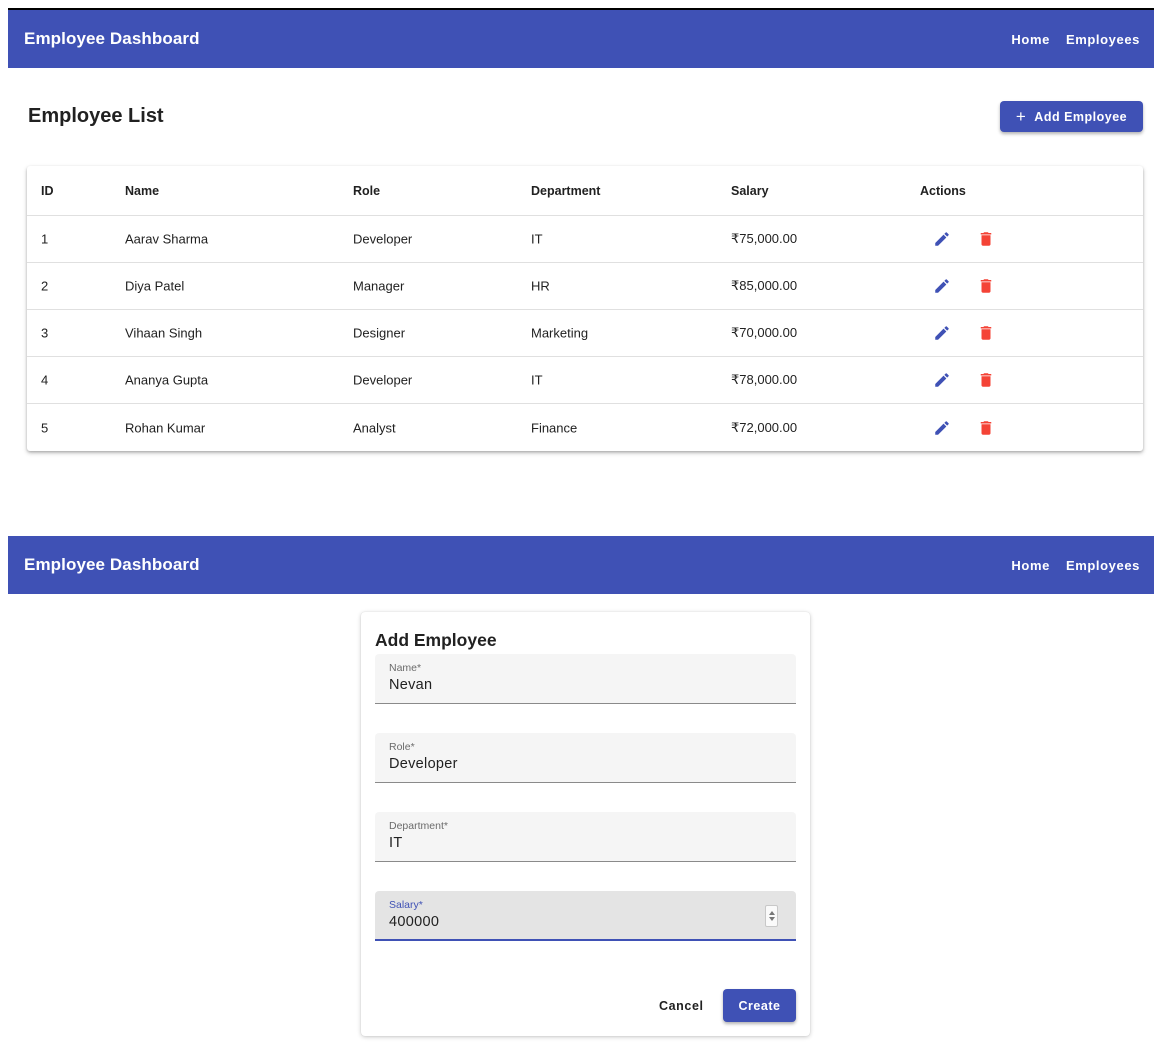 The image size is (1154, 1043). Describe the element at coordinates (764, 238) in the screenshot. I see `cell-salary: ₹75,000.00` at that location.